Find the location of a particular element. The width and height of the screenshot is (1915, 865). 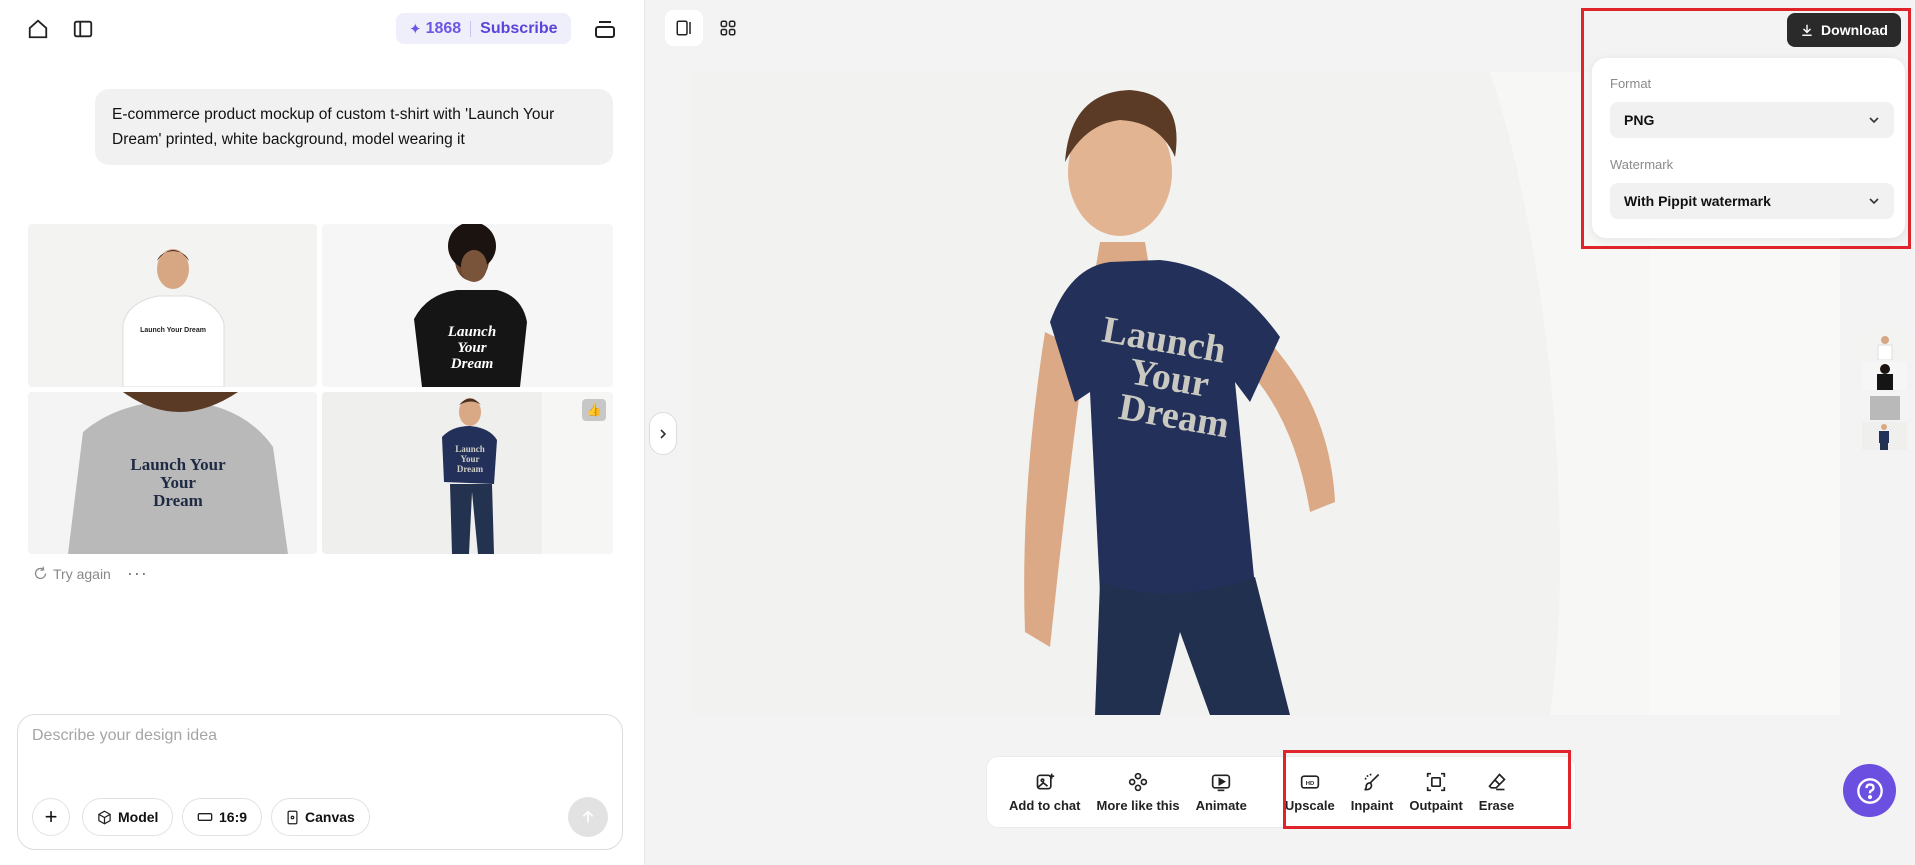

try-again-button: Try again is located at coordinates (72, 574).